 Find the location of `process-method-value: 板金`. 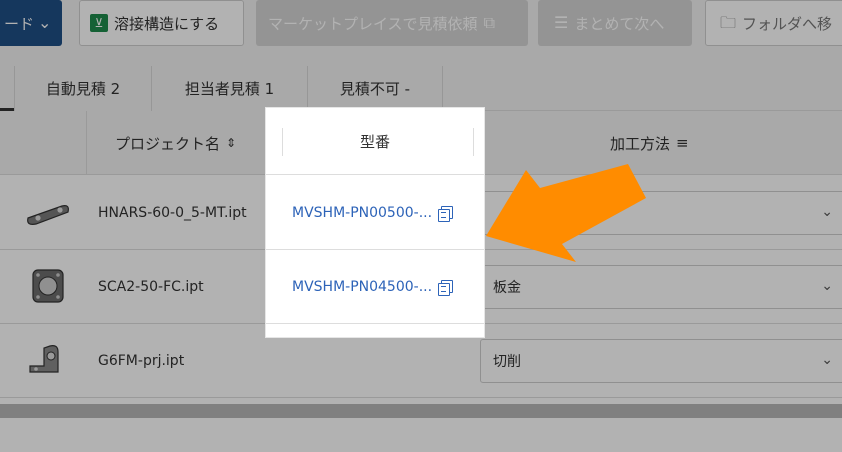

process-method-value: 板金 is located at coordinates (507, 288).